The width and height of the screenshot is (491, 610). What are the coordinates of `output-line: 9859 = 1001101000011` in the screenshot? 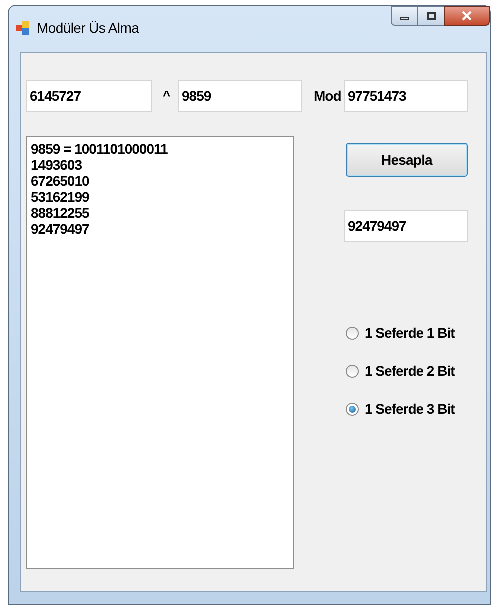 It's located at (100, 149).